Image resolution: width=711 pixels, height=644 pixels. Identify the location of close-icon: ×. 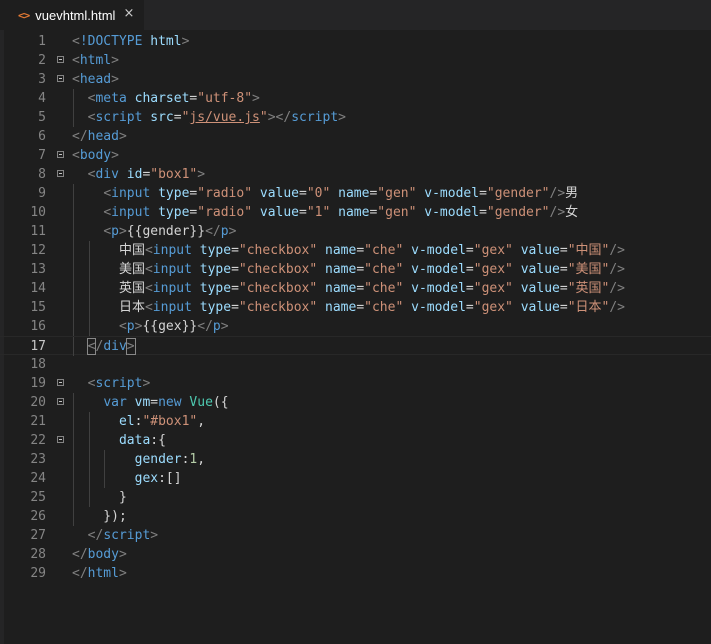
(129, 14).